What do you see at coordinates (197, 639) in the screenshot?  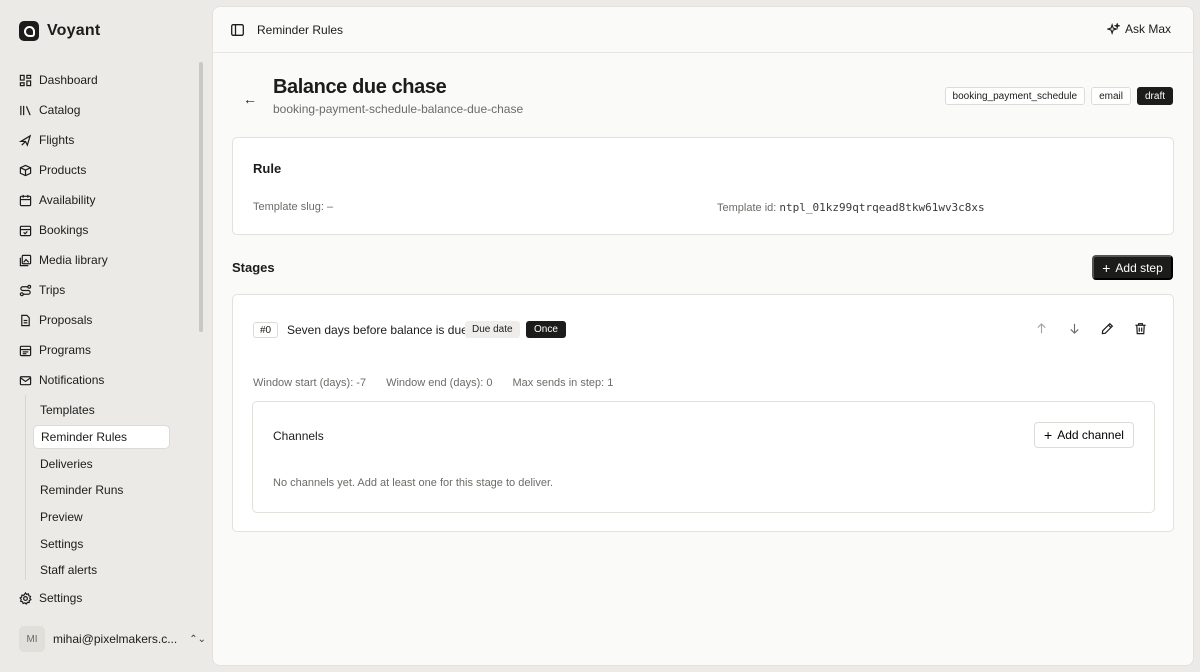 I see `chevron-up-down-icon: ⌃⌄` at bounding box center [197, 639].